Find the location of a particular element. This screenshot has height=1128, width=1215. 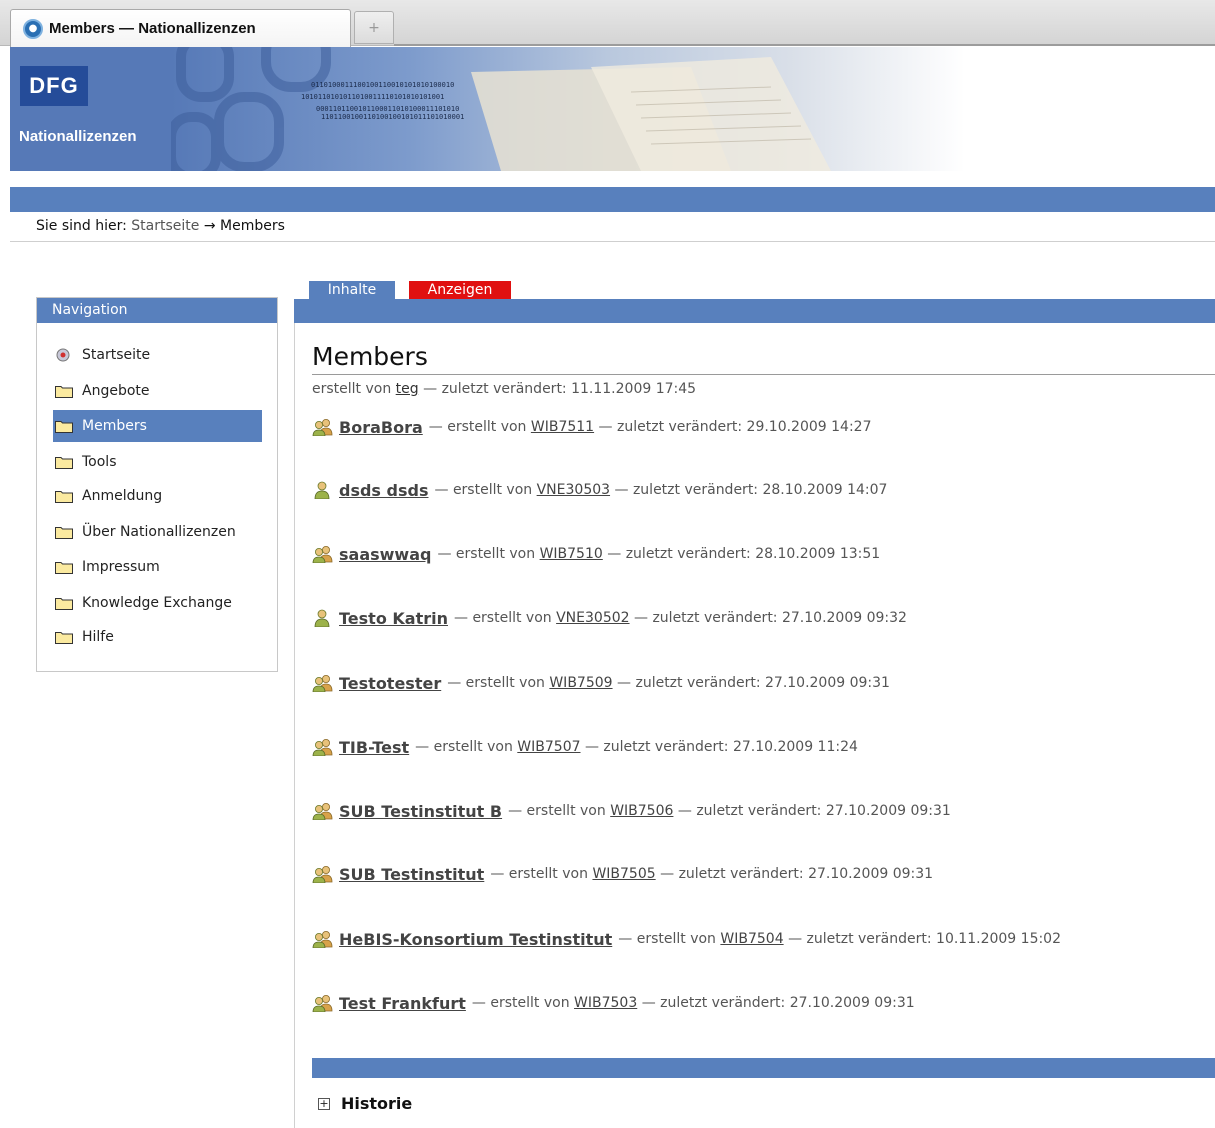

nav-item-knowledge-exchange: Knowledge Exchange is located at coordinates (157, 603).